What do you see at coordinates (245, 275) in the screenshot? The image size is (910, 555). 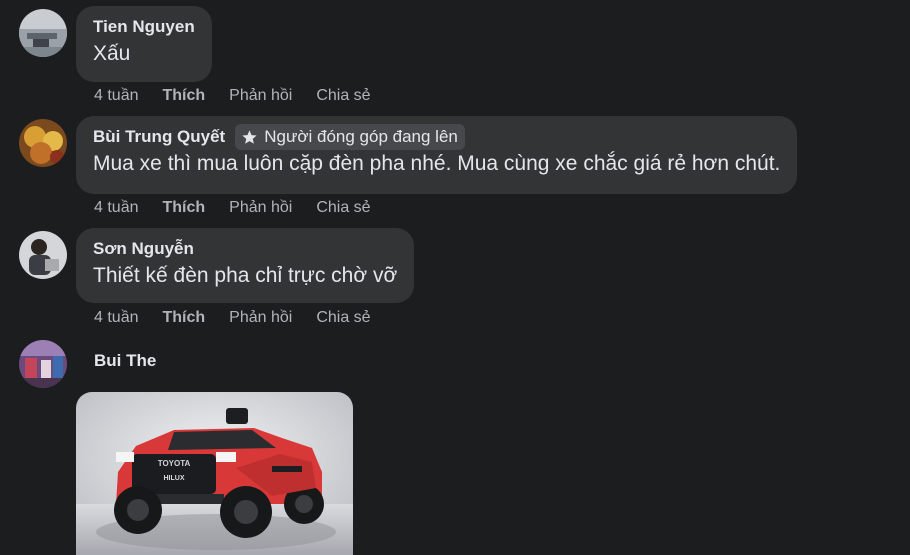 I see `comment-text: Thiết kế đèn pha chỉ trực chờ vỡ` at bounding box center [245, 275].